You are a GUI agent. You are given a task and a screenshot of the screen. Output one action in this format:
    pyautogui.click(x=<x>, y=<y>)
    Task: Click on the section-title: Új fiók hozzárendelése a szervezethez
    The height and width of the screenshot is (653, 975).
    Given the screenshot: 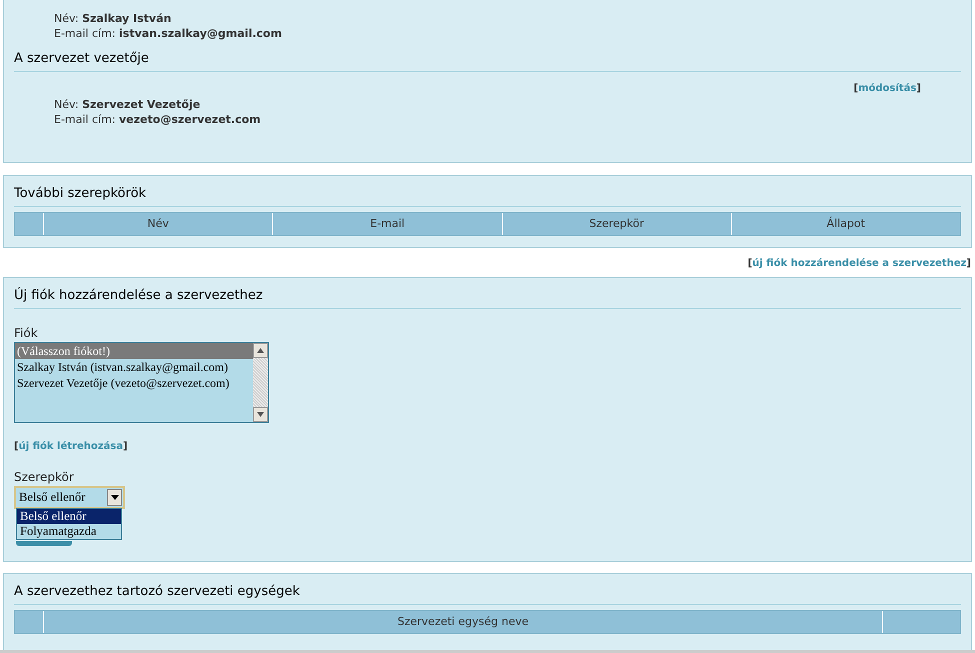 What is the action you would take?
    pyautogui.click(x=487, y=293)
    